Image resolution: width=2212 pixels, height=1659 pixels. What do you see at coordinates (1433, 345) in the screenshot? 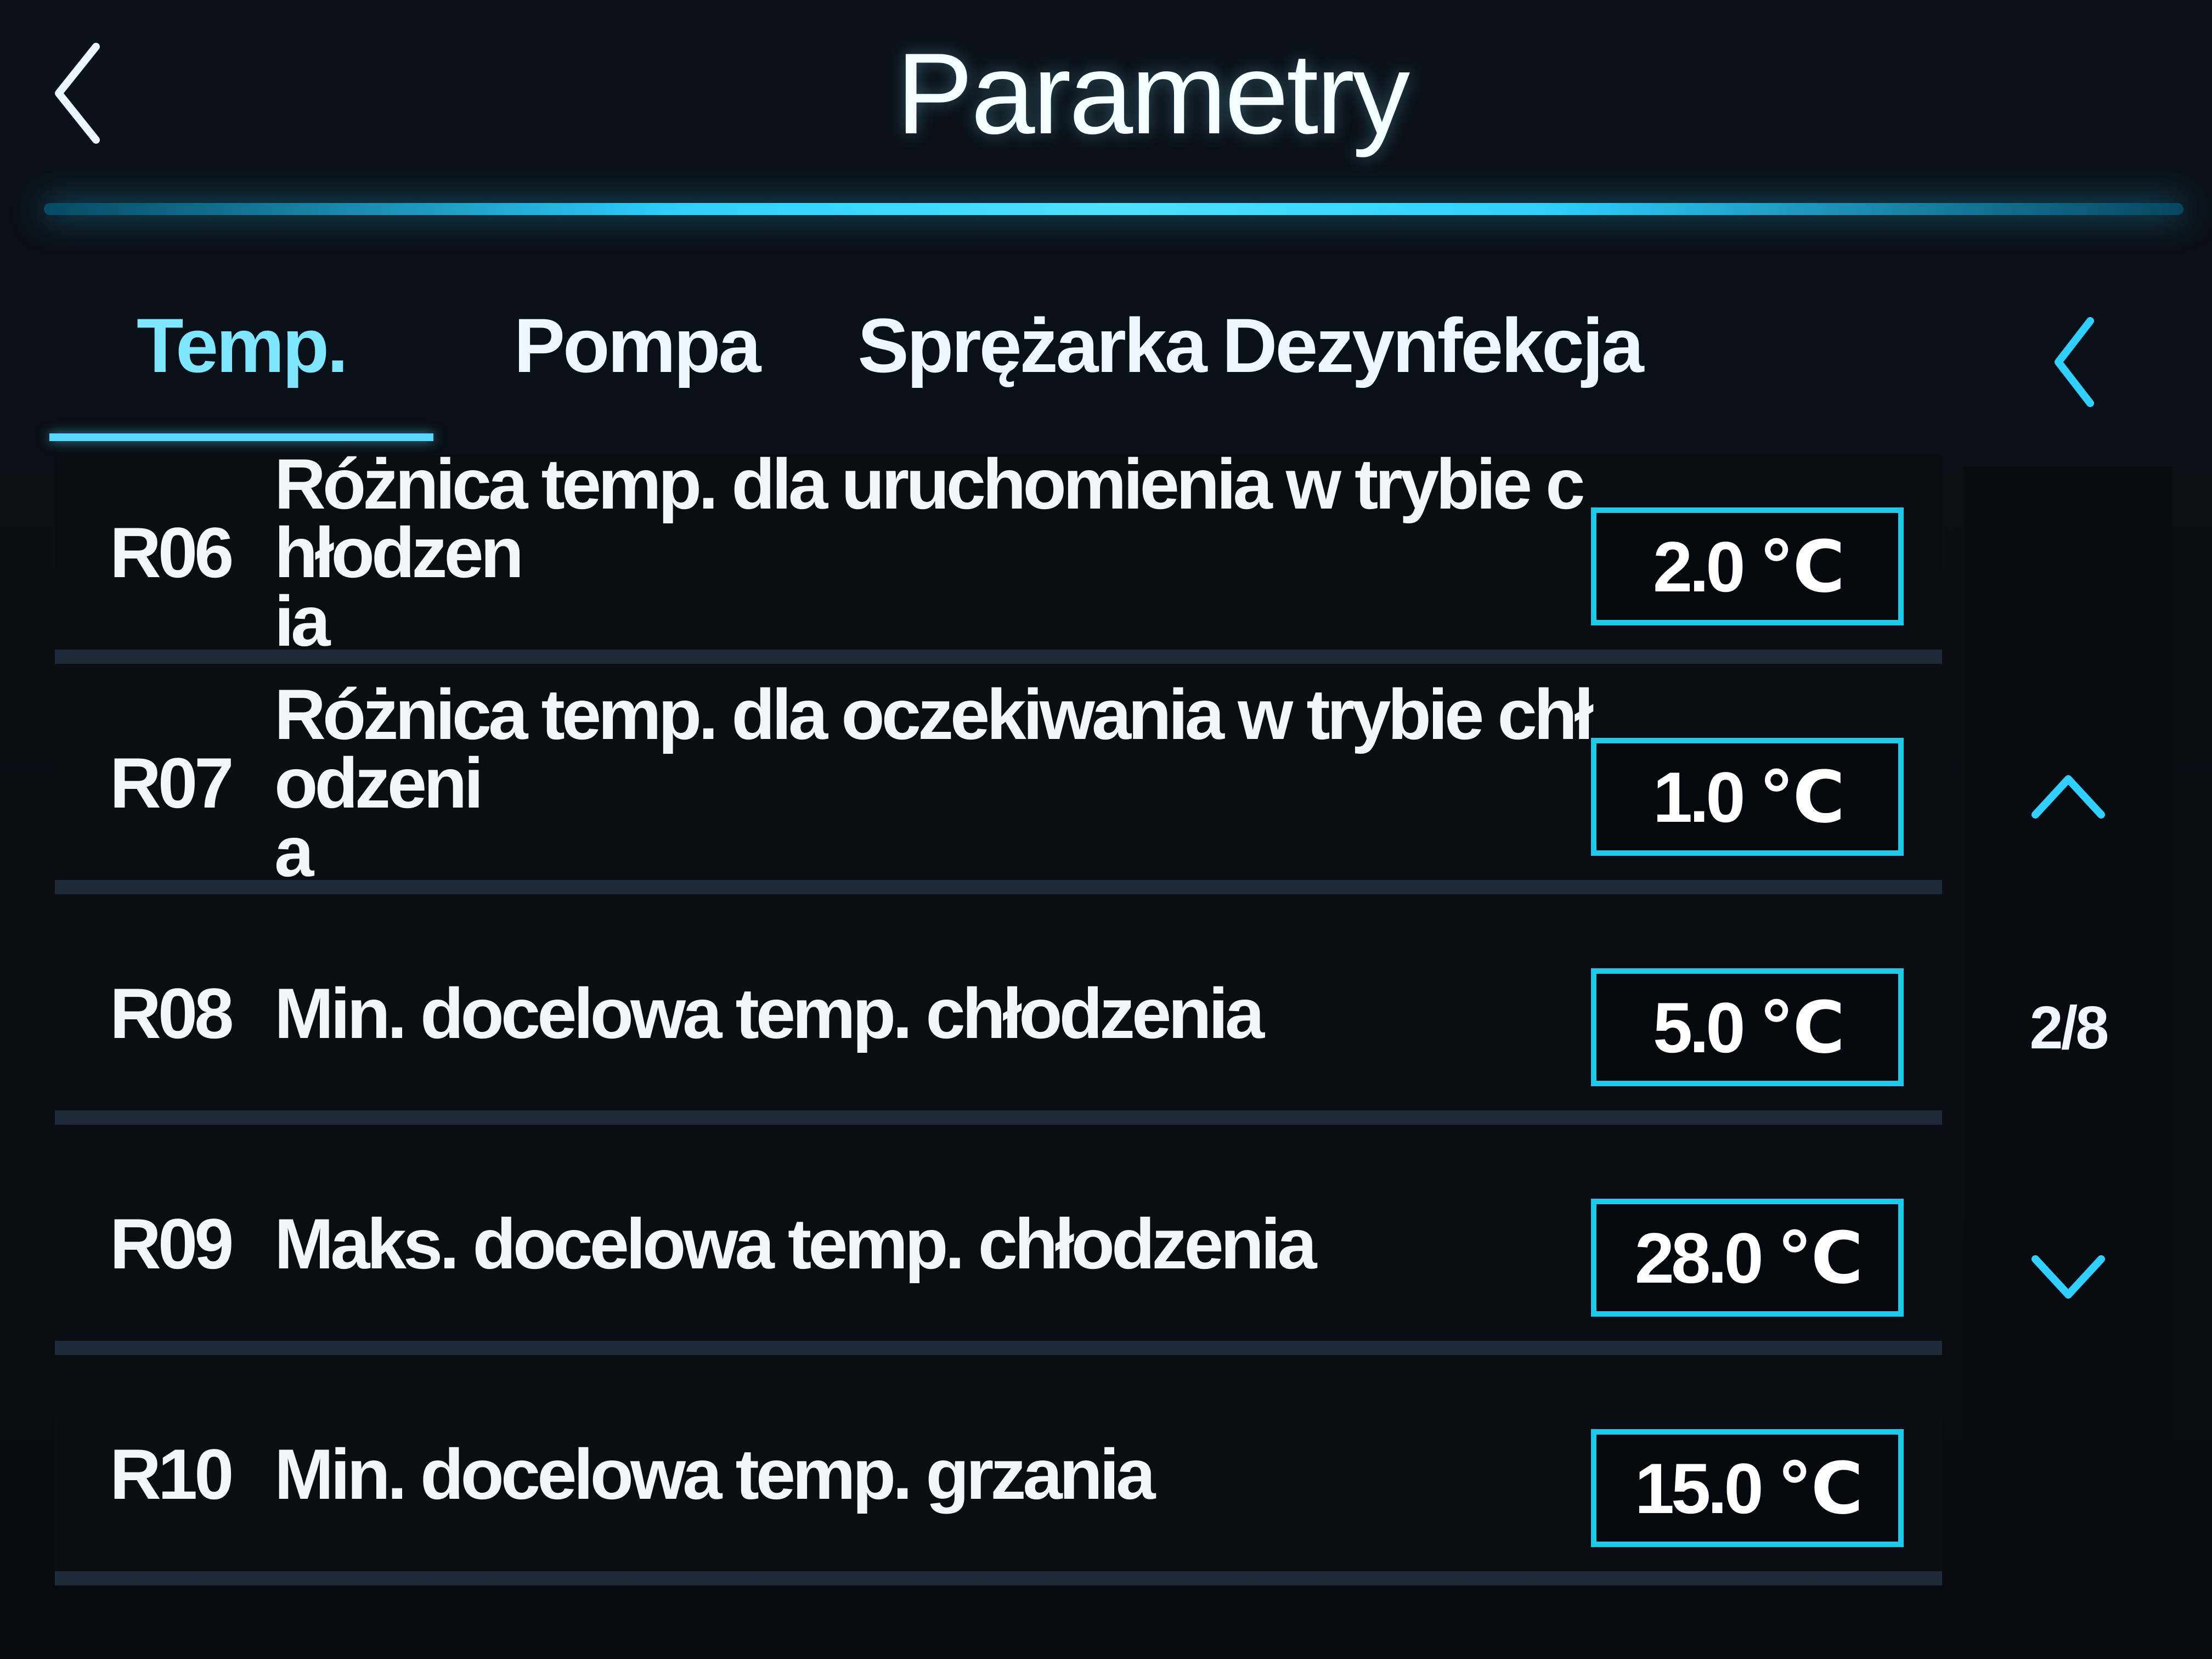
I see `tab-dezynfekcja: Dezynfekcja` at bounding box center [1433, 345].